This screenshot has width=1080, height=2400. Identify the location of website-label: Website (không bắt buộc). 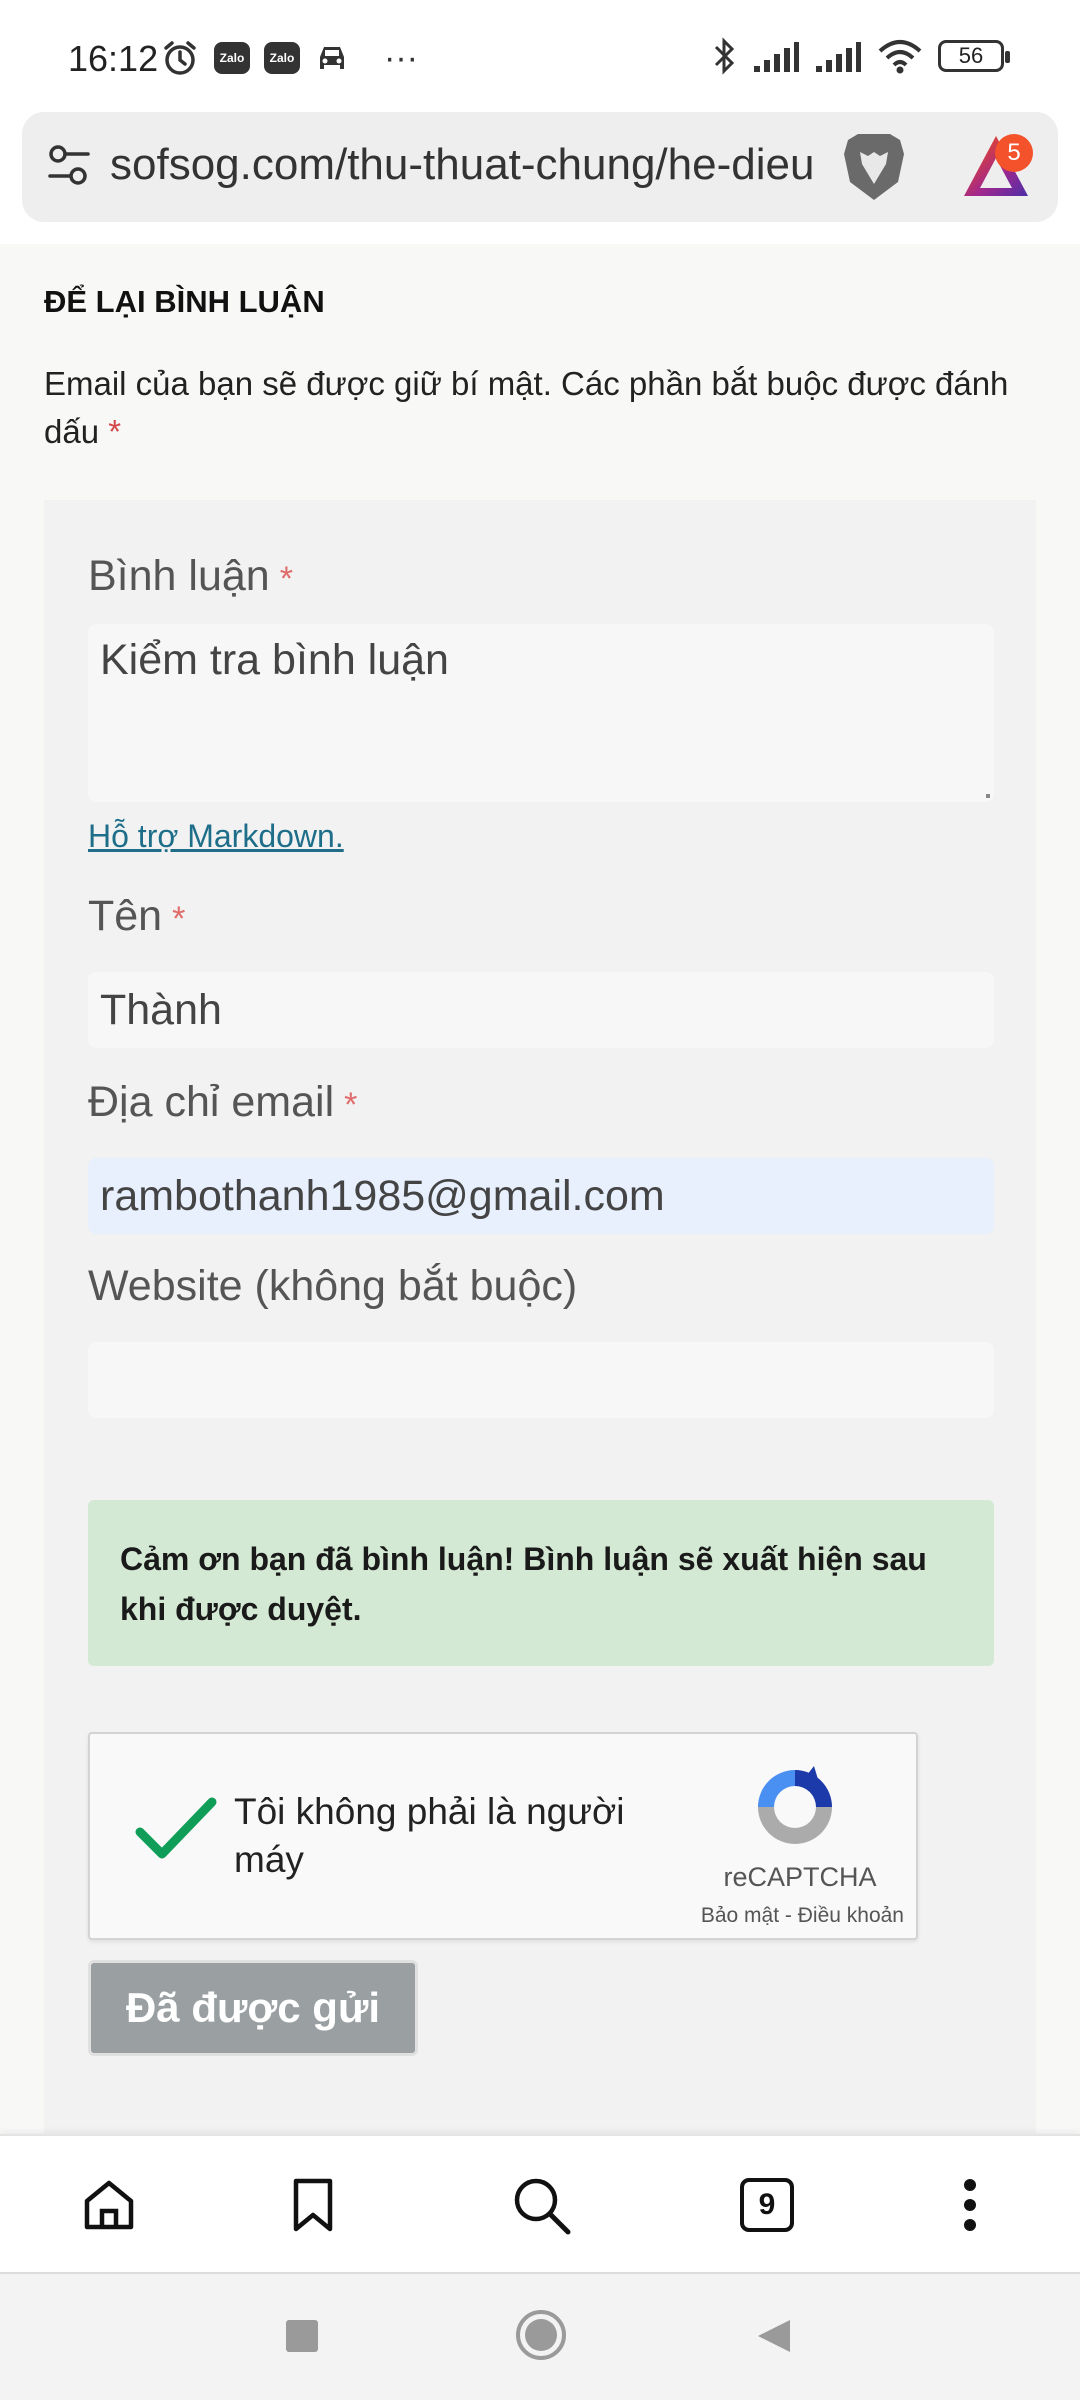
(333, 1286).